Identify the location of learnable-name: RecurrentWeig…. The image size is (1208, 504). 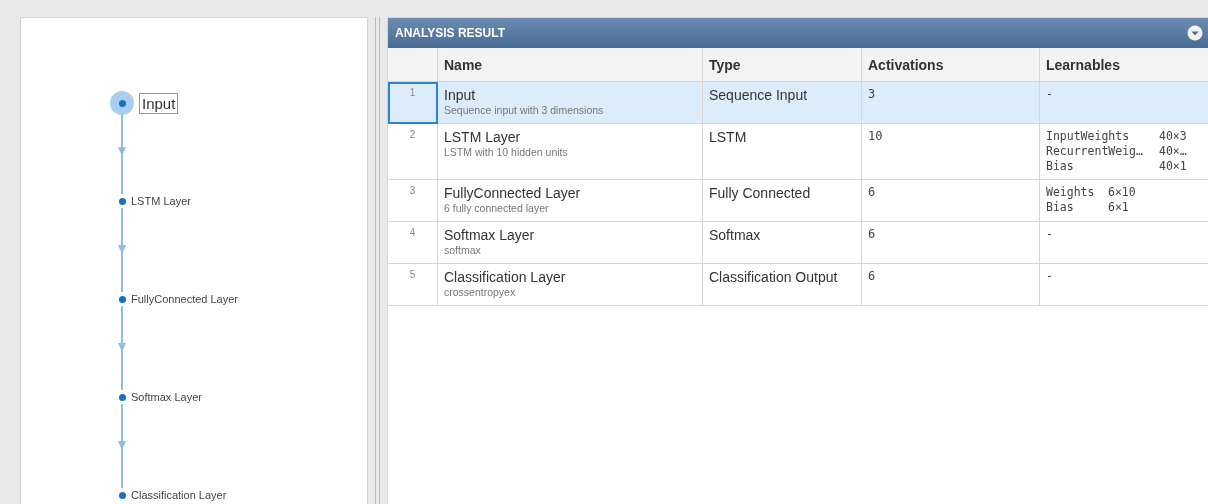
(1095, 151).